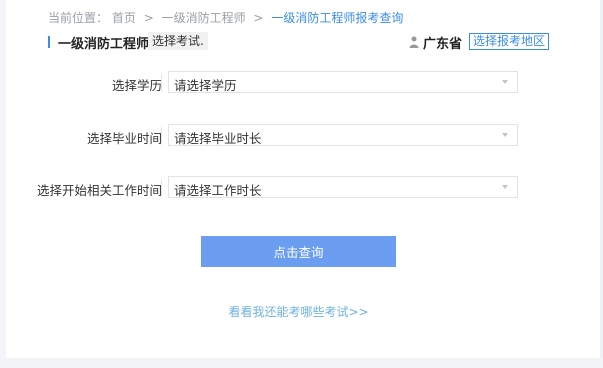 The image size is (603, 368). Describe the element at coordinates (99, 190) in the screenshot. I see `work-label: 选择开始相关工作时间` at that location.